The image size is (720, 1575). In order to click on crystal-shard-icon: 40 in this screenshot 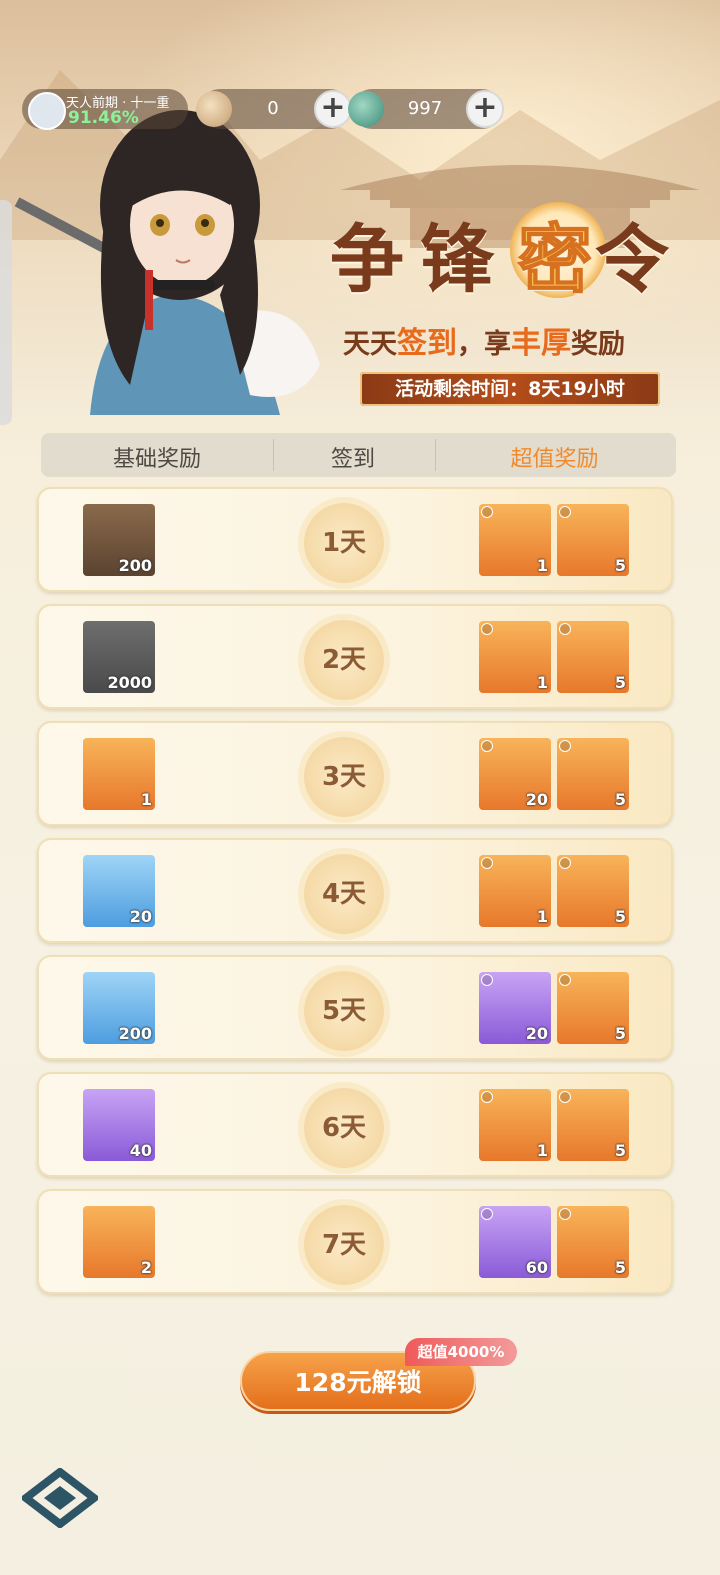, I will do `click(119, 1125)`.